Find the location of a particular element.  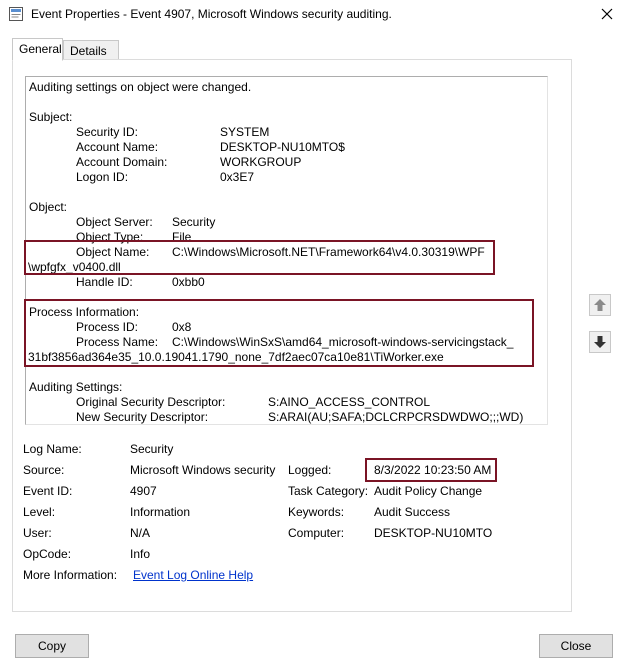

level-value: Information is located at coordinates (160, 512).